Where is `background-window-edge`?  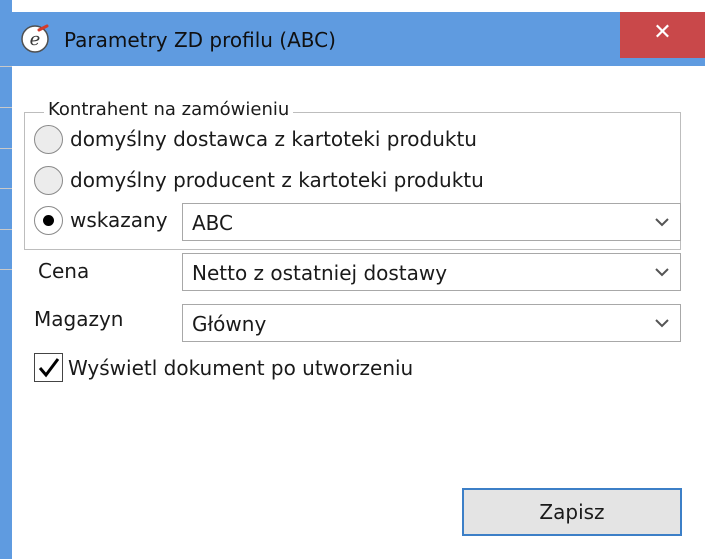
background-window-edge is located at coordinates (6, 279).